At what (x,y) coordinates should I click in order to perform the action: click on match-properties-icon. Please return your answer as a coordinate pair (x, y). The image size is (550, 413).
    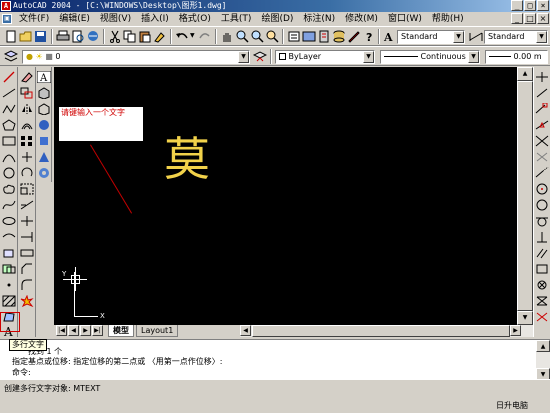
    Looking at the image, I should click on (160, 36).